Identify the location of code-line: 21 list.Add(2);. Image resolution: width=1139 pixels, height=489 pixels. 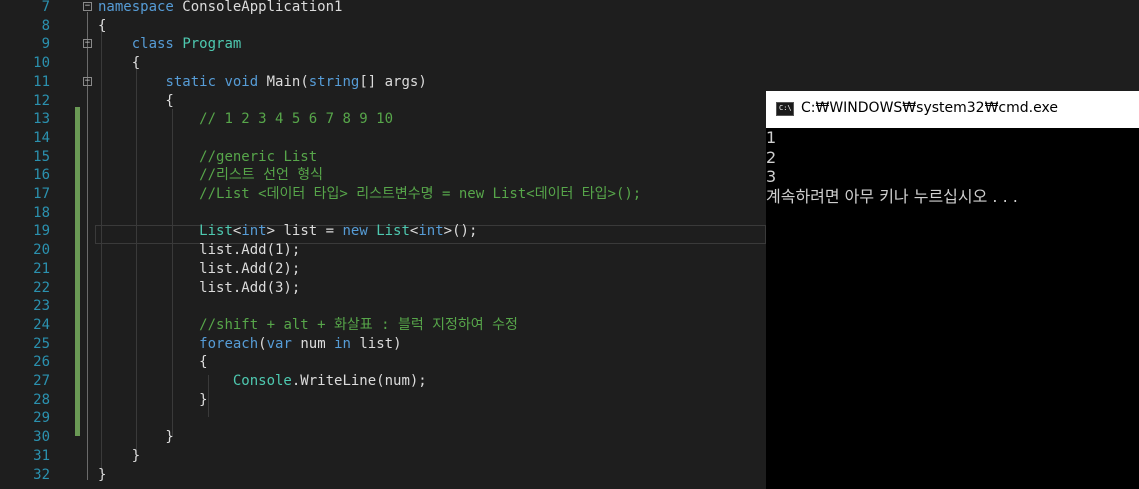
(383, 269).